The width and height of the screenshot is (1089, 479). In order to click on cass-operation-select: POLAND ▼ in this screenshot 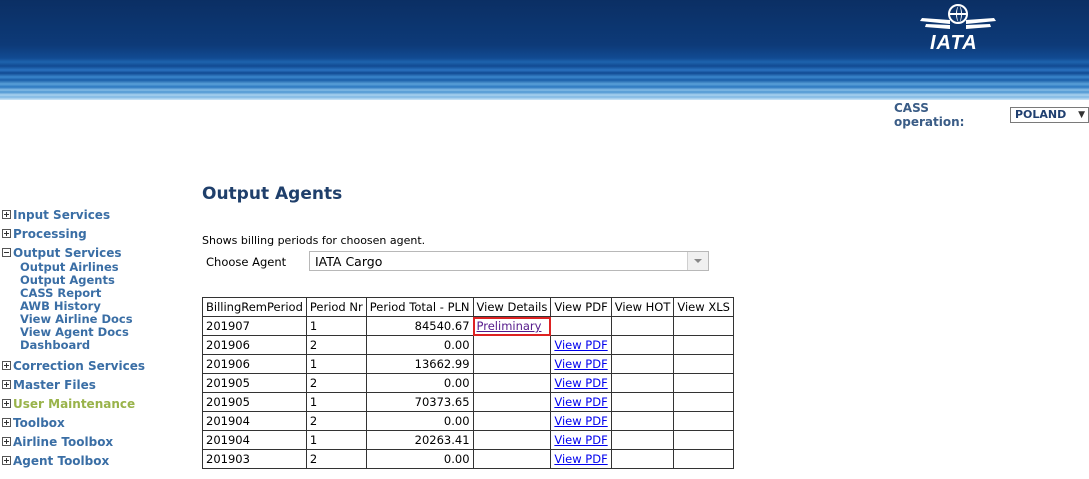, I will do `click(1049, 115)`.